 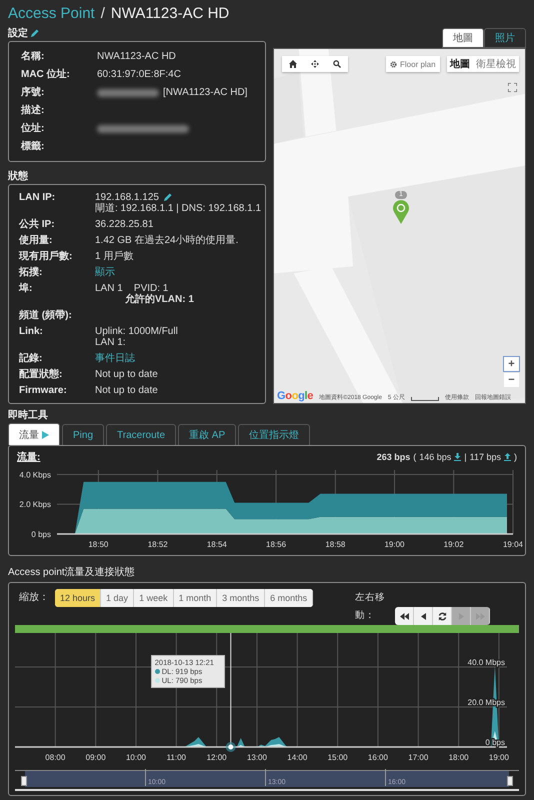 What do you see at coordinates (127, 197) in the screenshot?
I see `field-value: 192.168.1.125` at bounding box center [127, 197].